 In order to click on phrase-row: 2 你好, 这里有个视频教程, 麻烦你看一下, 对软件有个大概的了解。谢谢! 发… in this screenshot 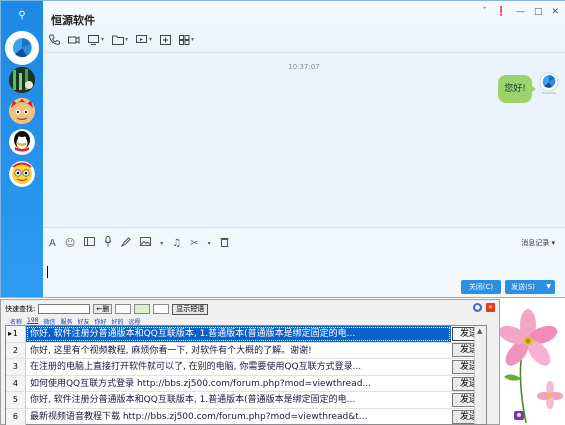, I will do `click(246, 351)`.